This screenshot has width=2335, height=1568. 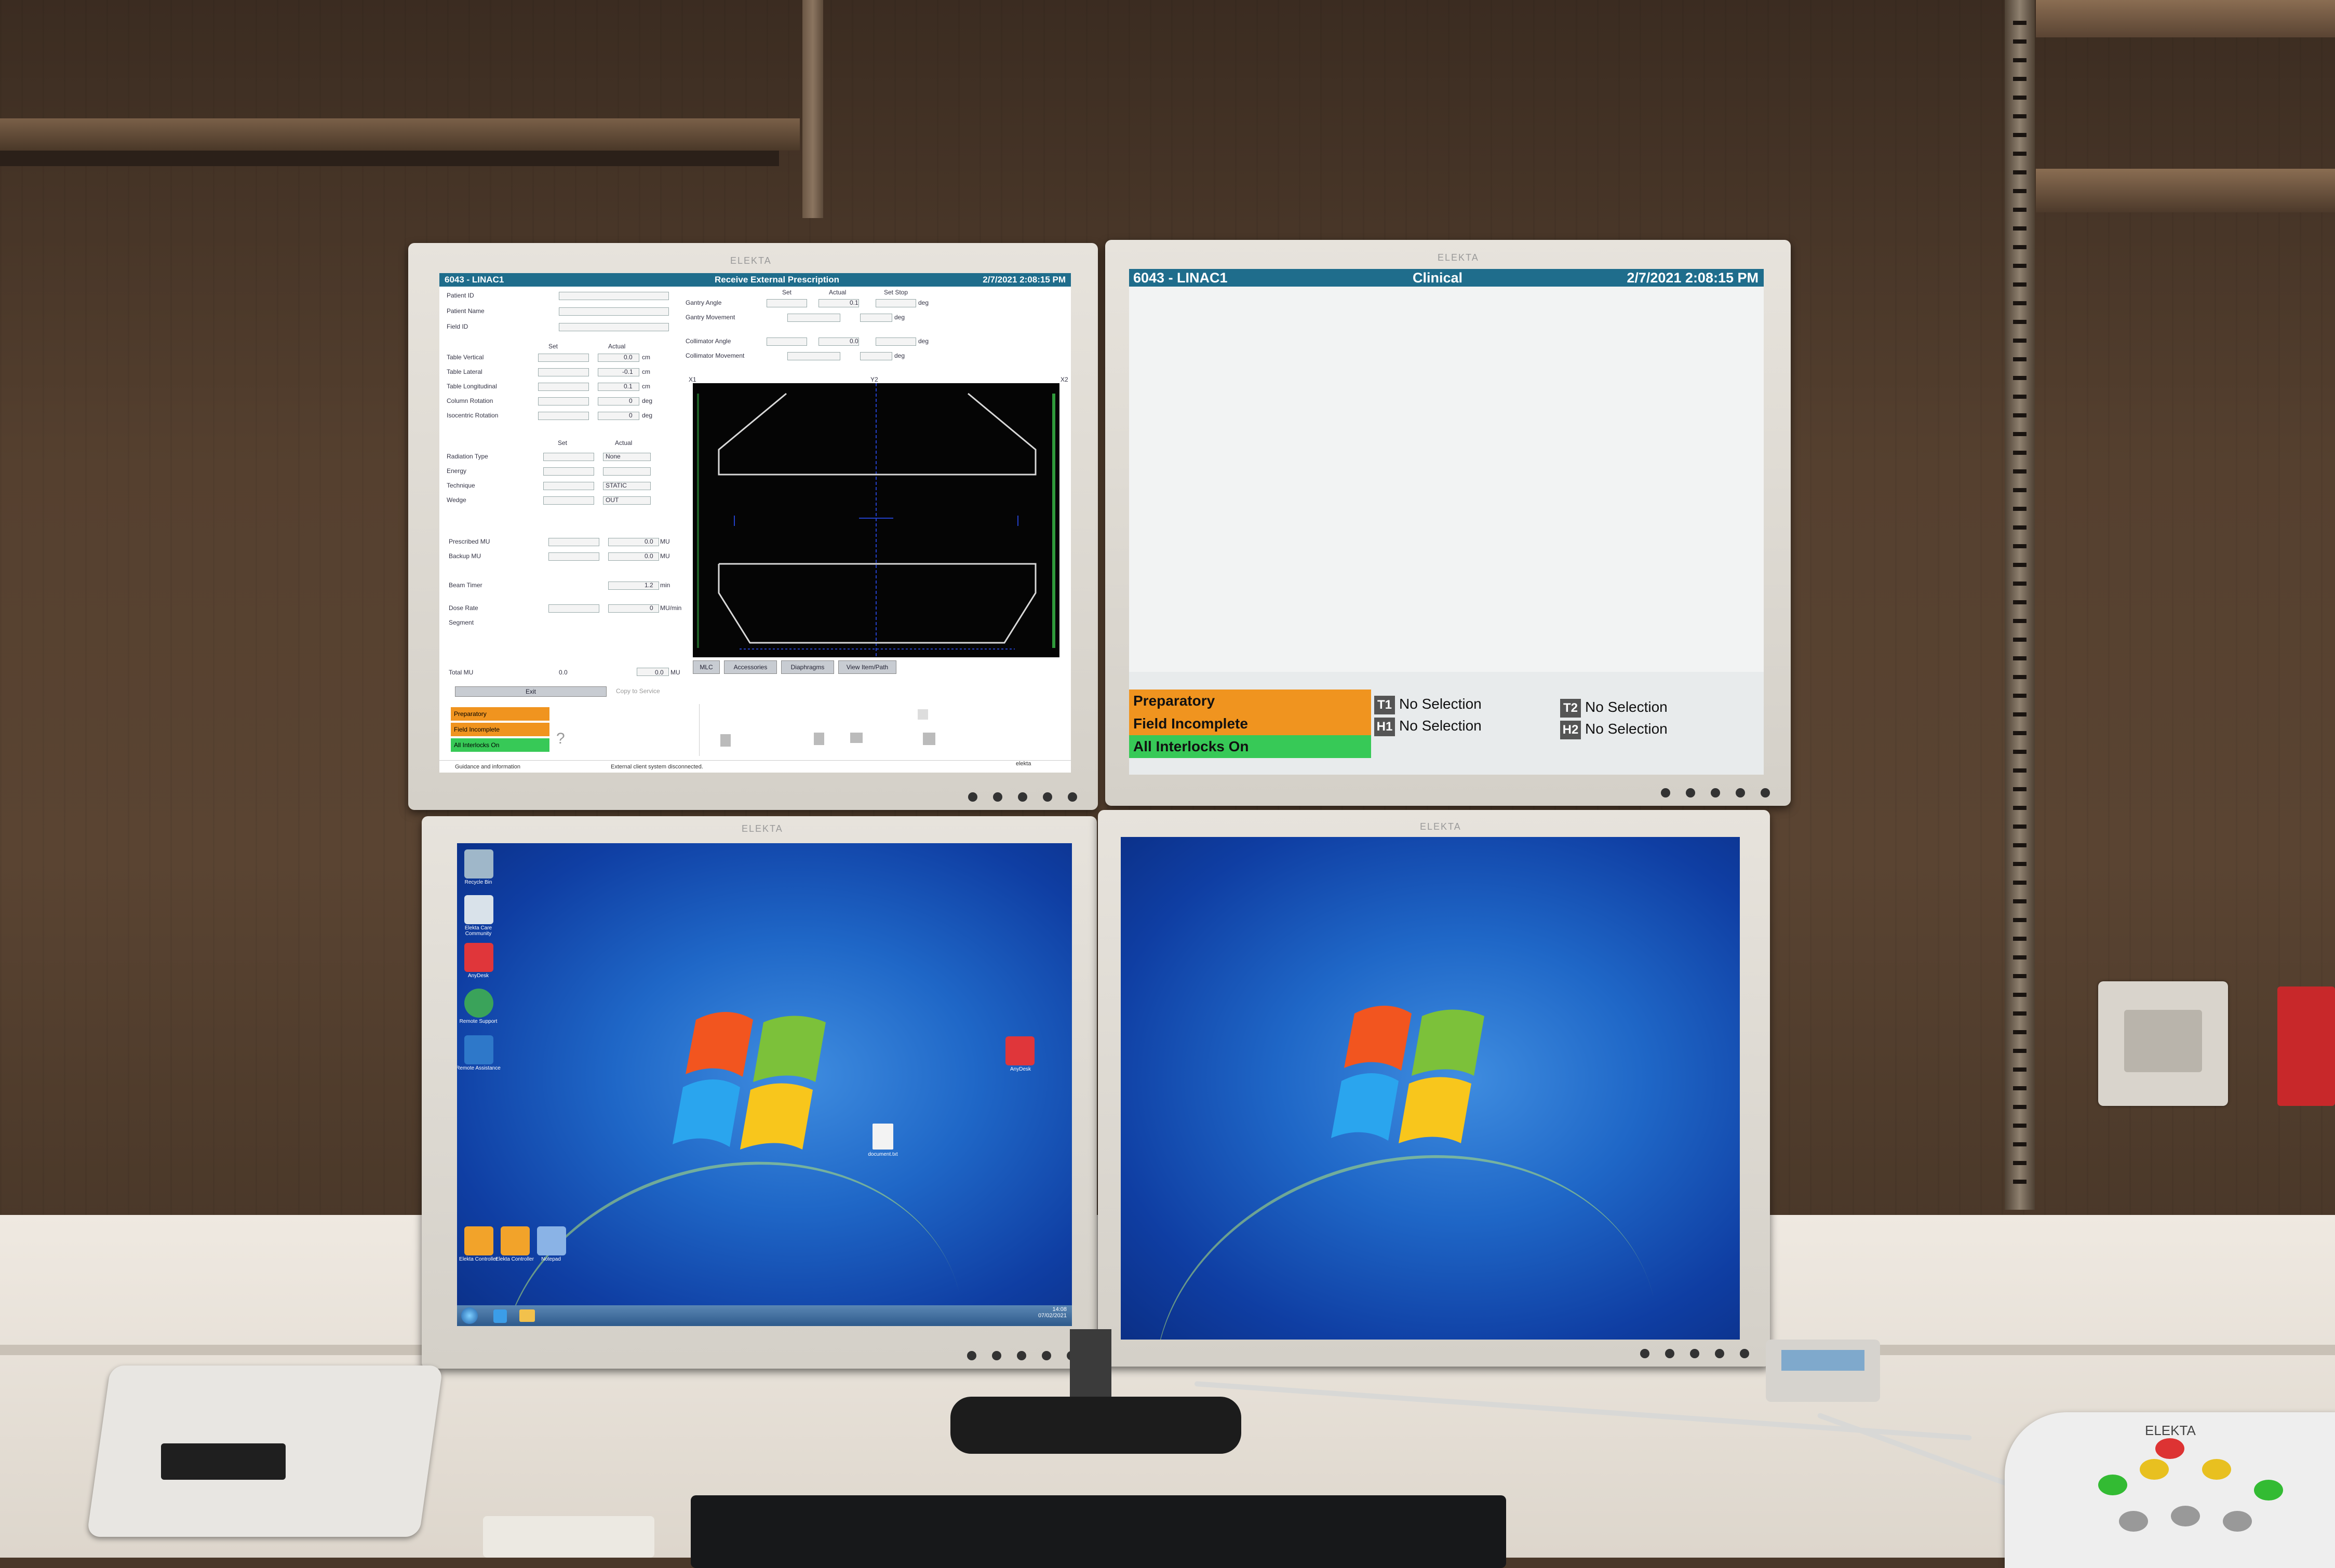 What do you see at coordinates (1428, 704) in the screenshot?
I see `selection-t1: T1 No Selection` at bounding box center [1428, 704].